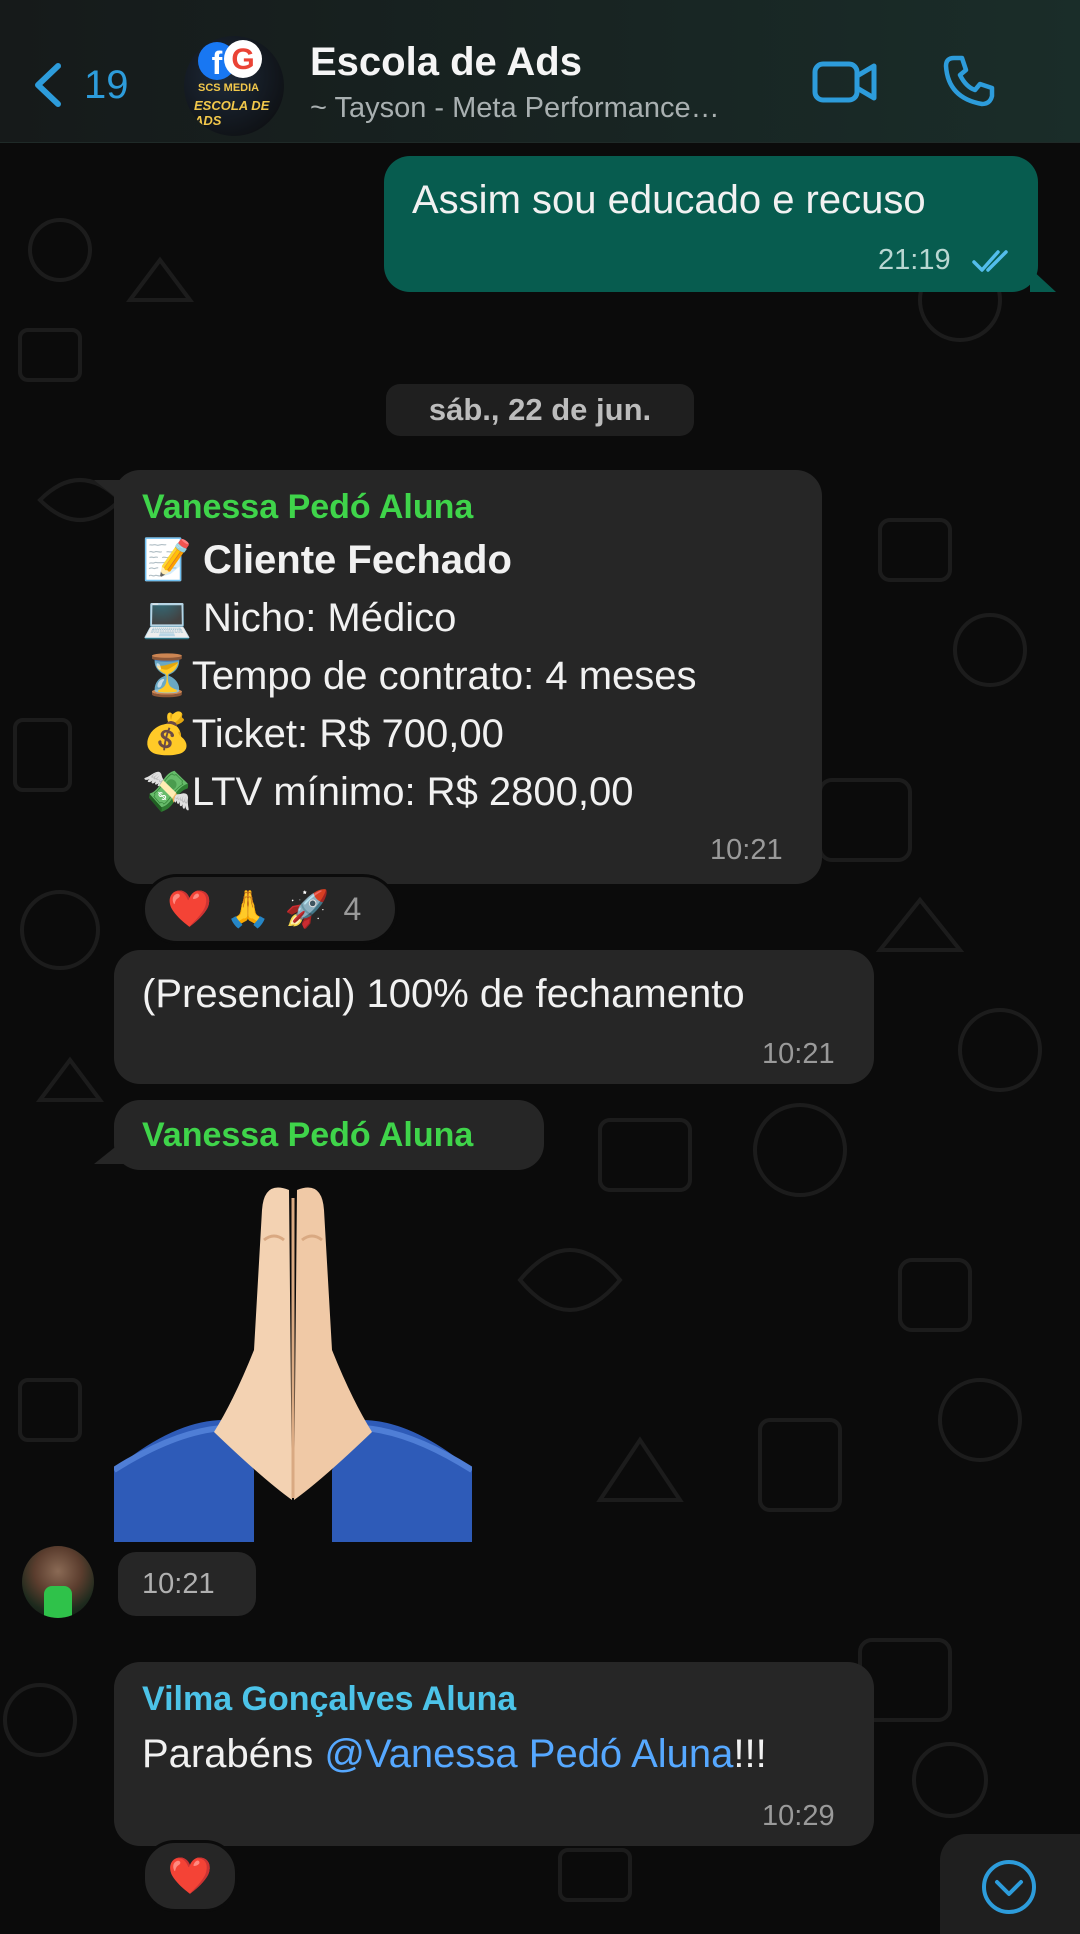 The width and height of the screenshot is (1080, 1934). I want to click on message-line-4: 💰Ticket: R$ 700,00, so click(323, 733).